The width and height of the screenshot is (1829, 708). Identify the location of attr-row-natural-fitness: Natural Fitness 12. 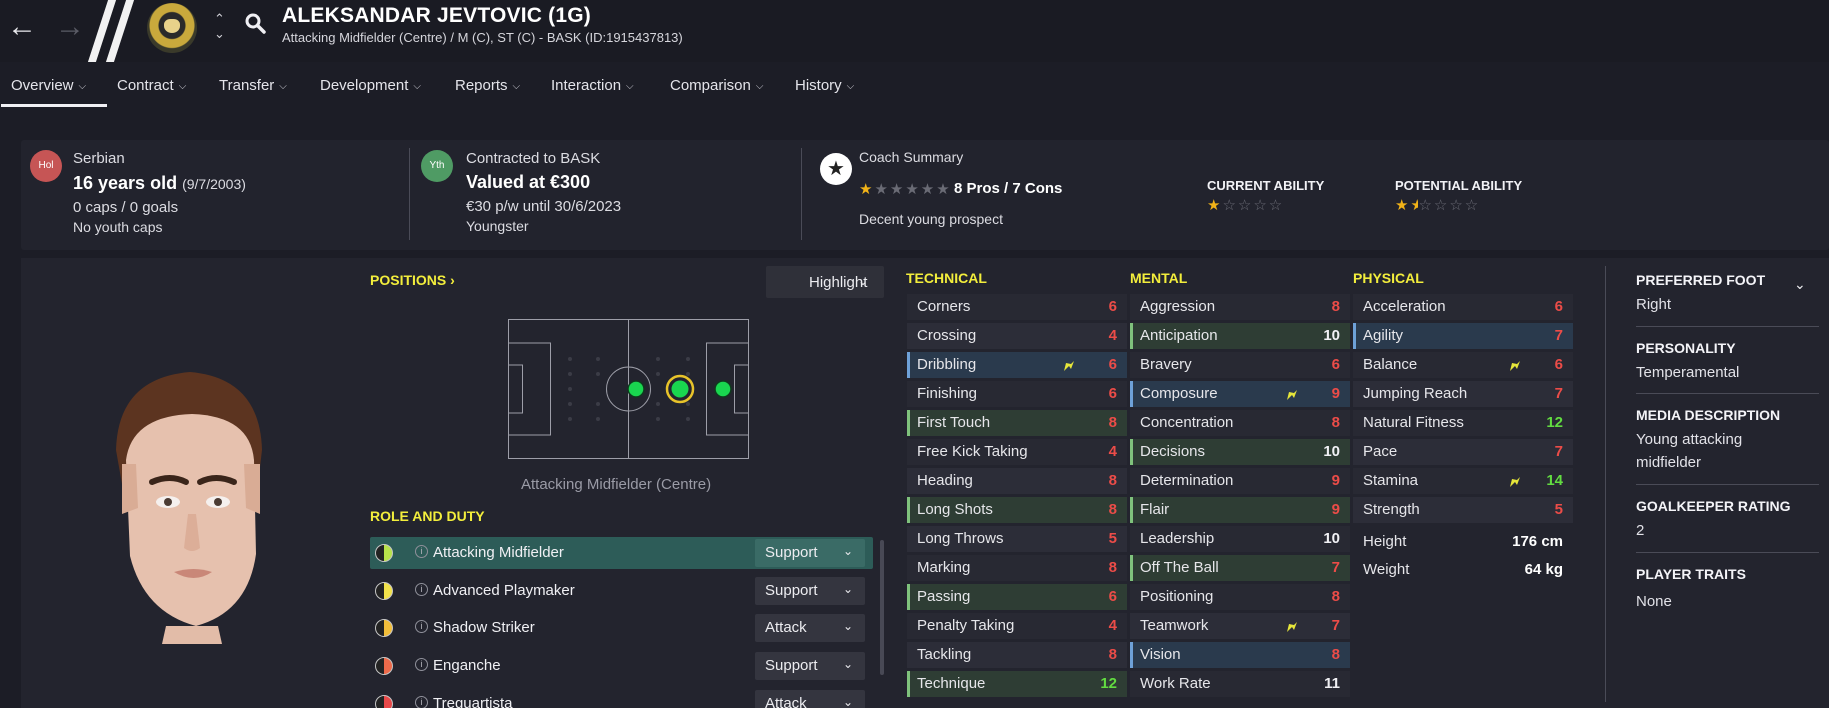
(1463, 423).